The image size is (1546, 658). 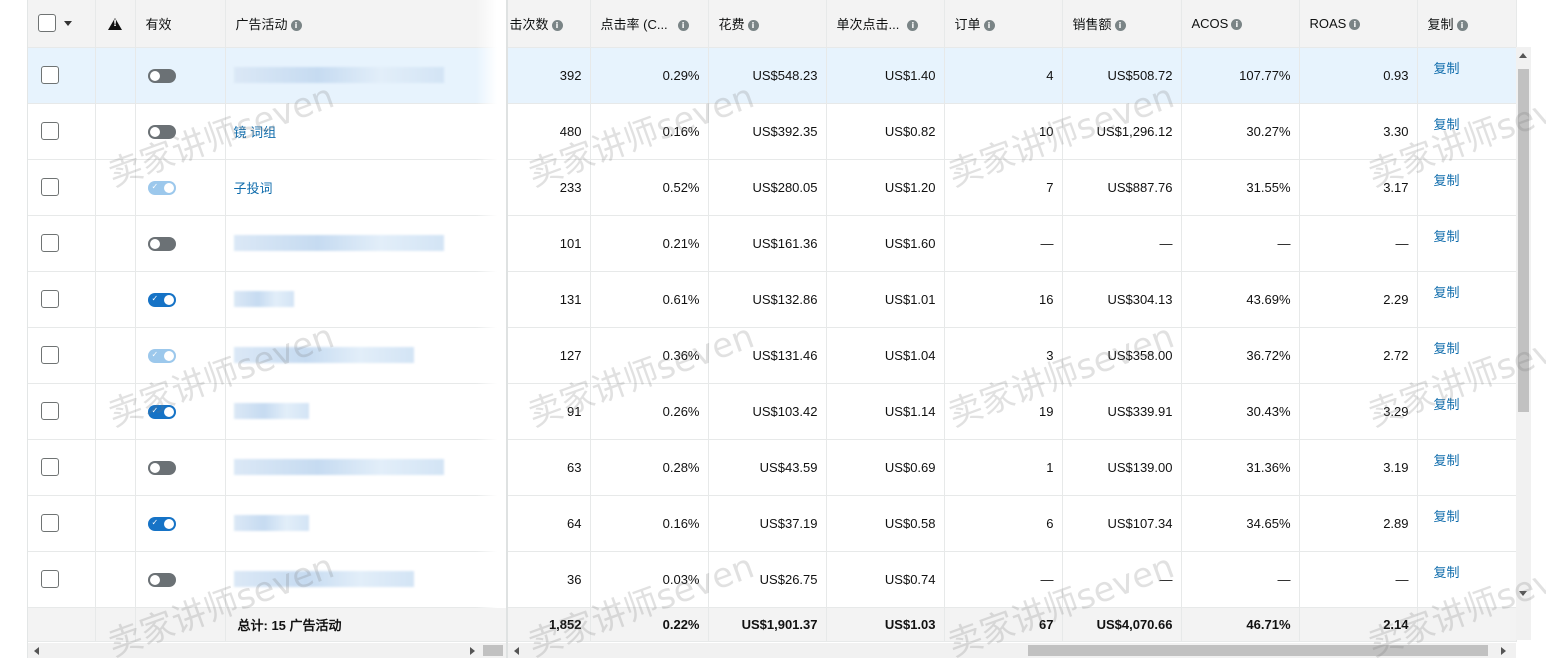 What do you see at coordinates (649, 24) in the screenshot?
I see `header-ctr: 点击率 (C... i` at bounding box center [649, 24].